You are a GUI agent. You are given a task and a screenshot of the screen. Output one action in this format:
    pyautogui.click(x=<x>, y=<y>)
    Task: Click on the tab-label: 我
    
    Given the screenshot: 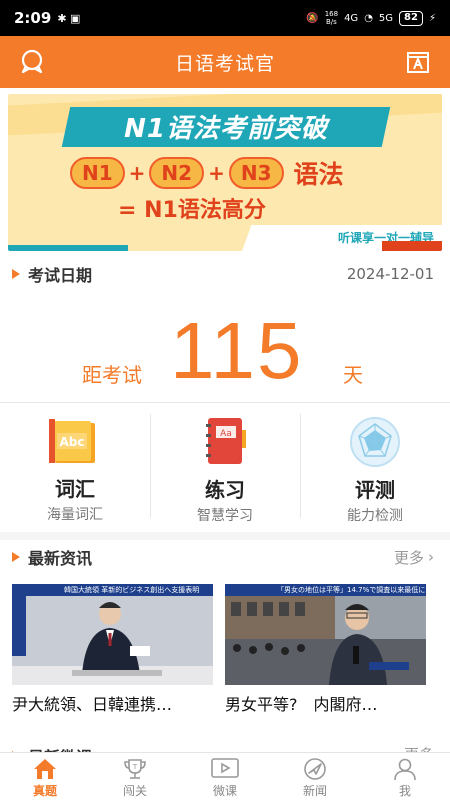 What is the action you would take?
    pyautogui.click(x=404, y=791)
    